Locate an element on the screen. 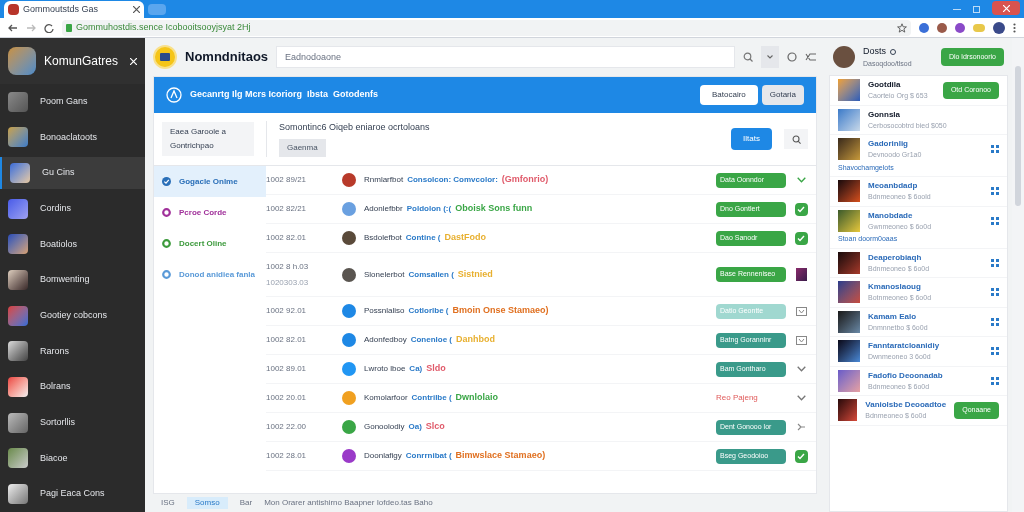  sidebar-item: Pagi Eaca Cons is located at coordinates (72, 494).